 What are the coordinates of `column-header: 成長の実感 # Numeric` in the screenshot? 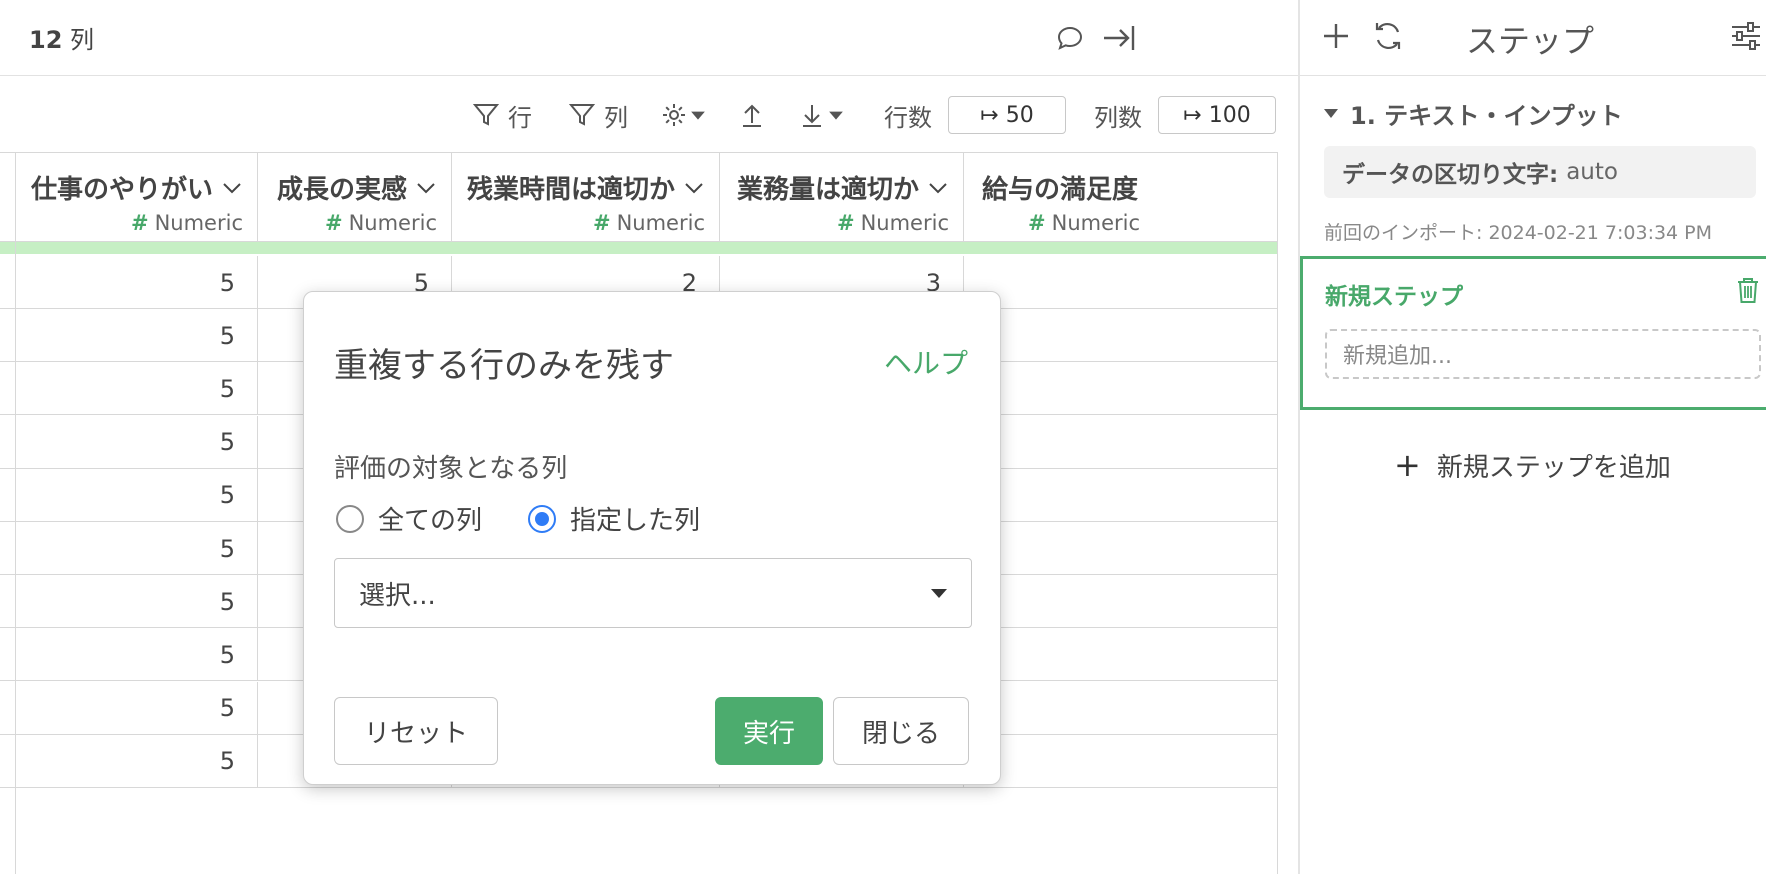 It's located at (355, 198).